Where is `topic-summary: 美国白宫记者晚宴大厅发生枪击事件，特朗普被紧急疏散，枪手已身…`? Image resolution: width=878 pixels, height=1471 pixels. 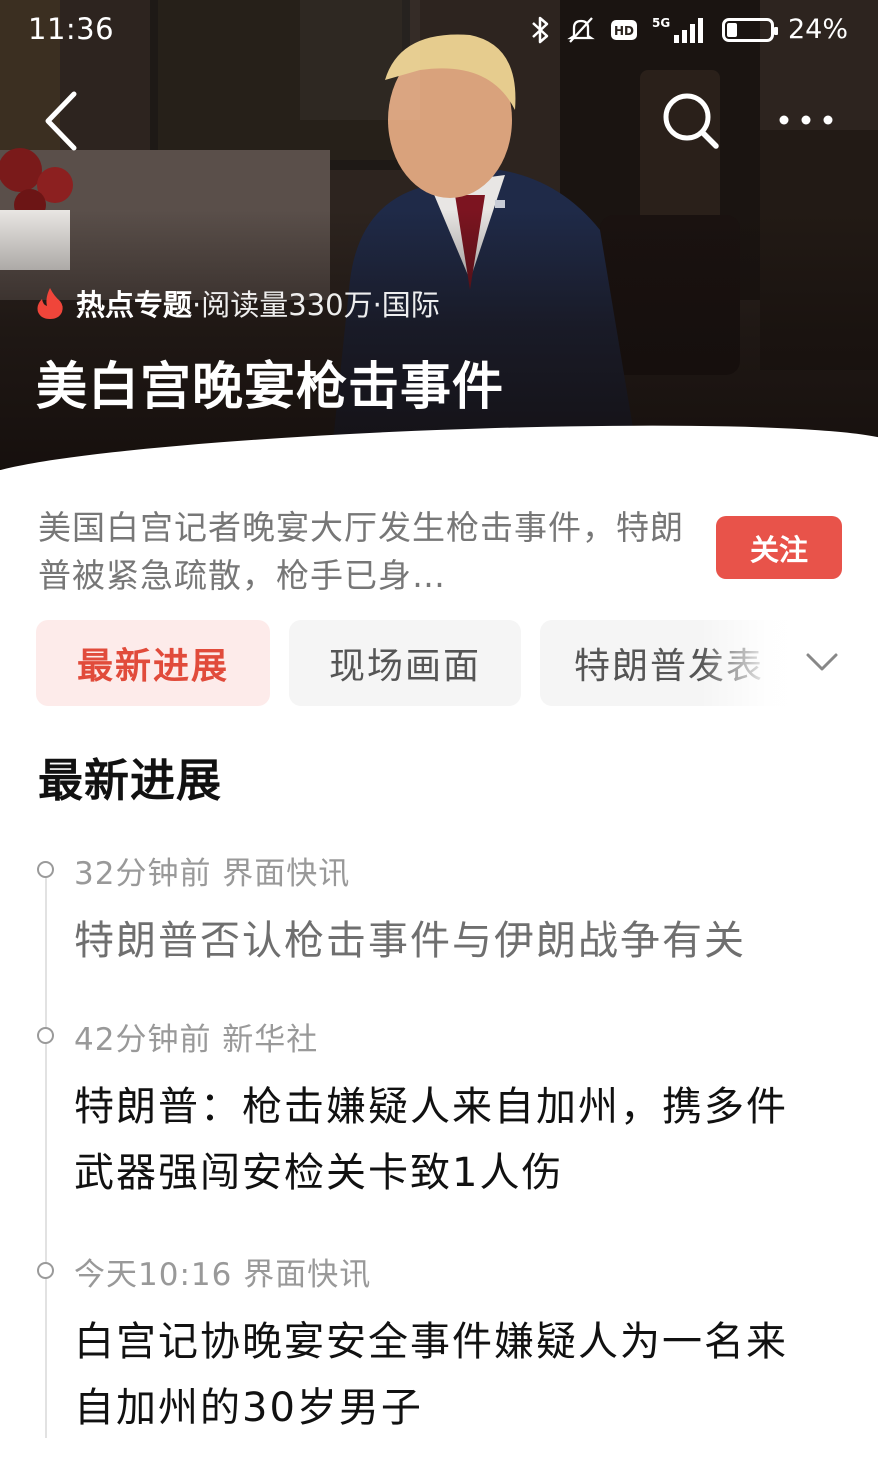
topic-summary: 美国白宫记者晚宴大厅发生枪击事件，特朗普被紧急疏散，枪手已身… is located at coordinates (368, 552).